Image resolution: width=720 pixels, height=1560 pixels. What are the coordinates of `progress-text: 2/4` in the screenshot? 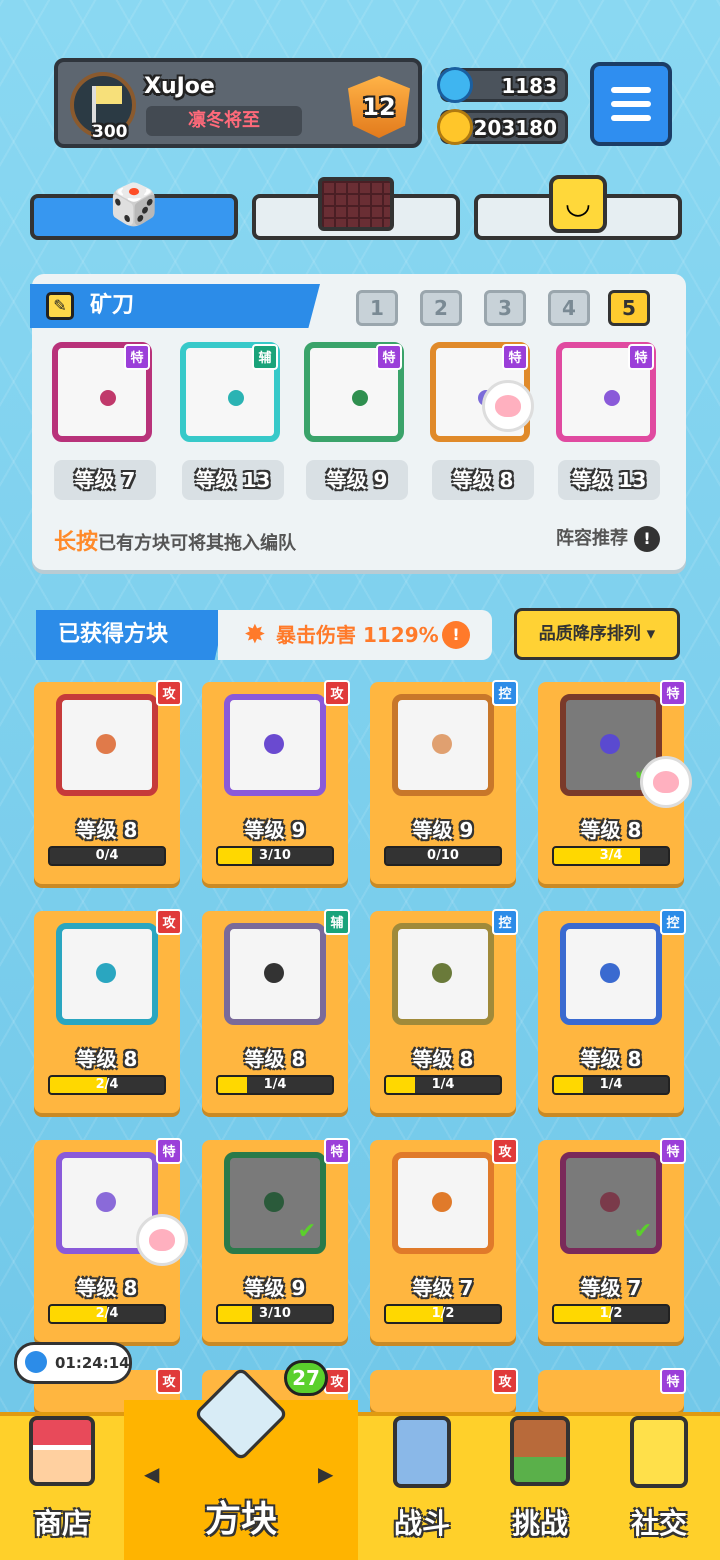 It's located at (107, 1084).